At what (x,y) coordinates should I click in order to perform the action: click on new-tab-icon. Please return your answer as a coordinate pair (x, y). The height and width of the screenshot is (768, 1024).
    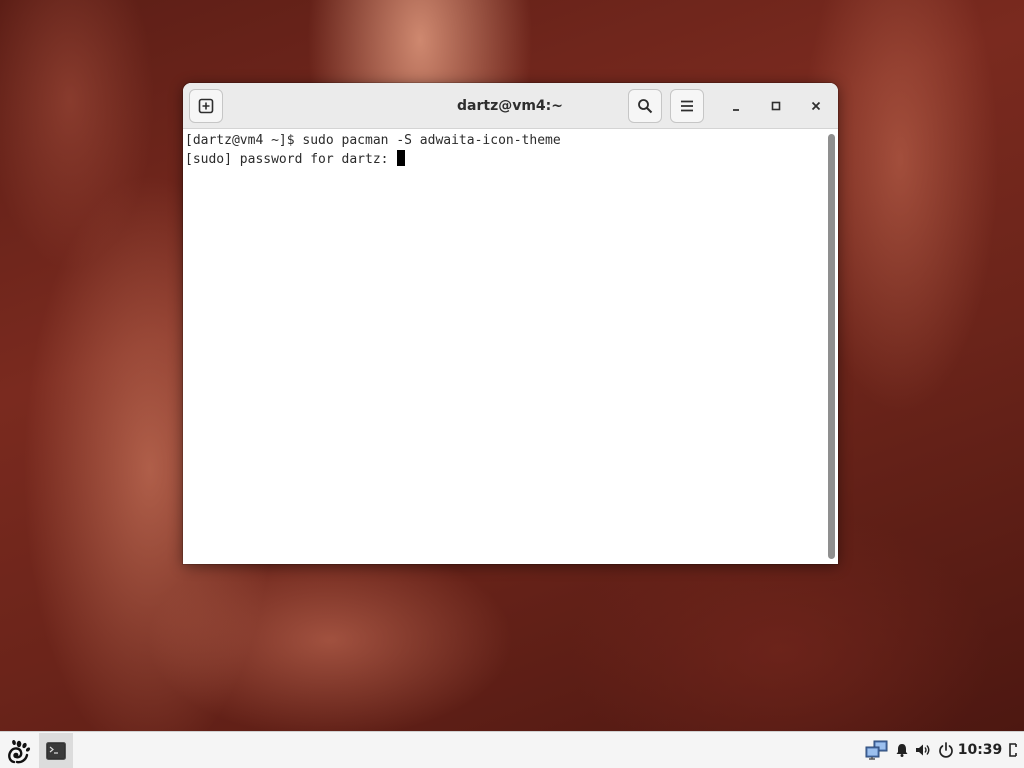
    Looking at the image, I should click on (206, 106).